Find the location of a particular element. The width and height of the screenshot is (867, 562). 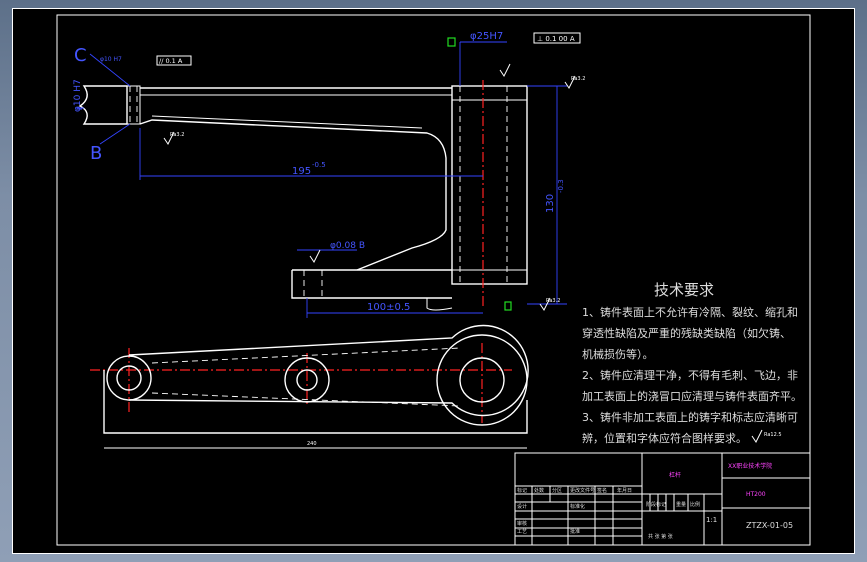

dim-left-height: φ10 H7 is located at coordinates (78, 95).